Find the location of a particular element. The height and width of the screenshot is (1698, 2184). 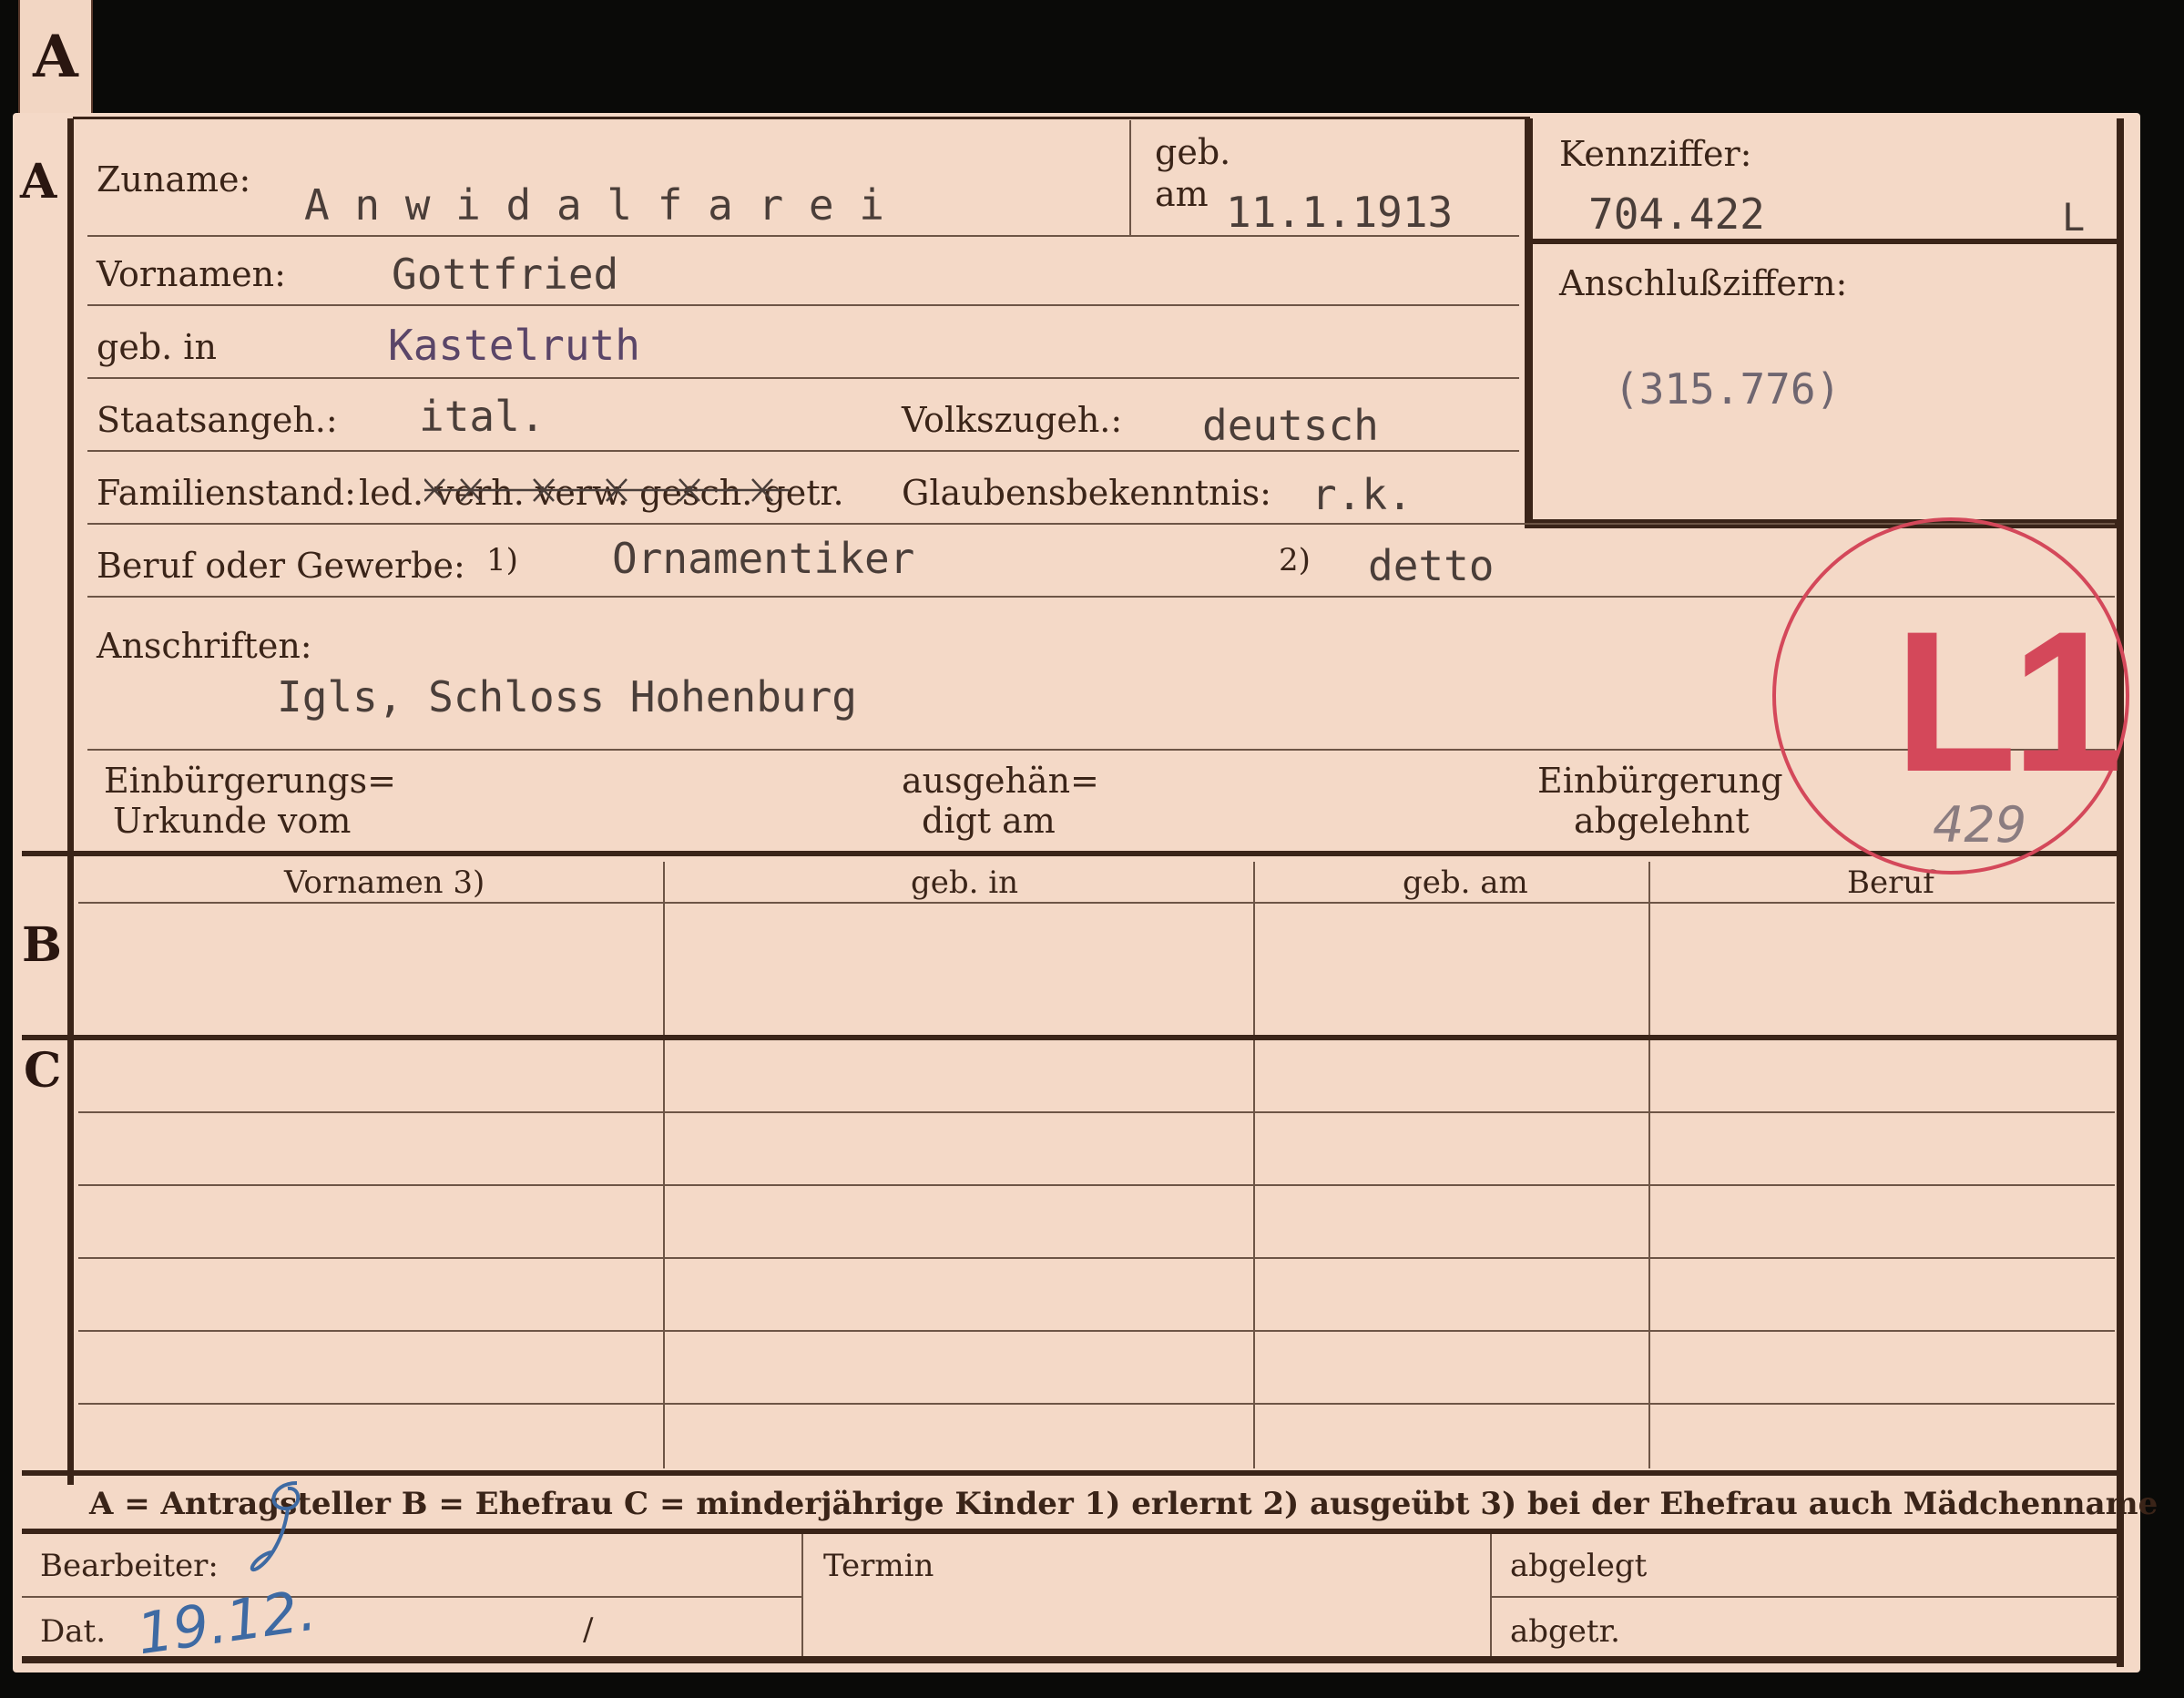

section-c-label: C is located at coordinates (43, 1071).